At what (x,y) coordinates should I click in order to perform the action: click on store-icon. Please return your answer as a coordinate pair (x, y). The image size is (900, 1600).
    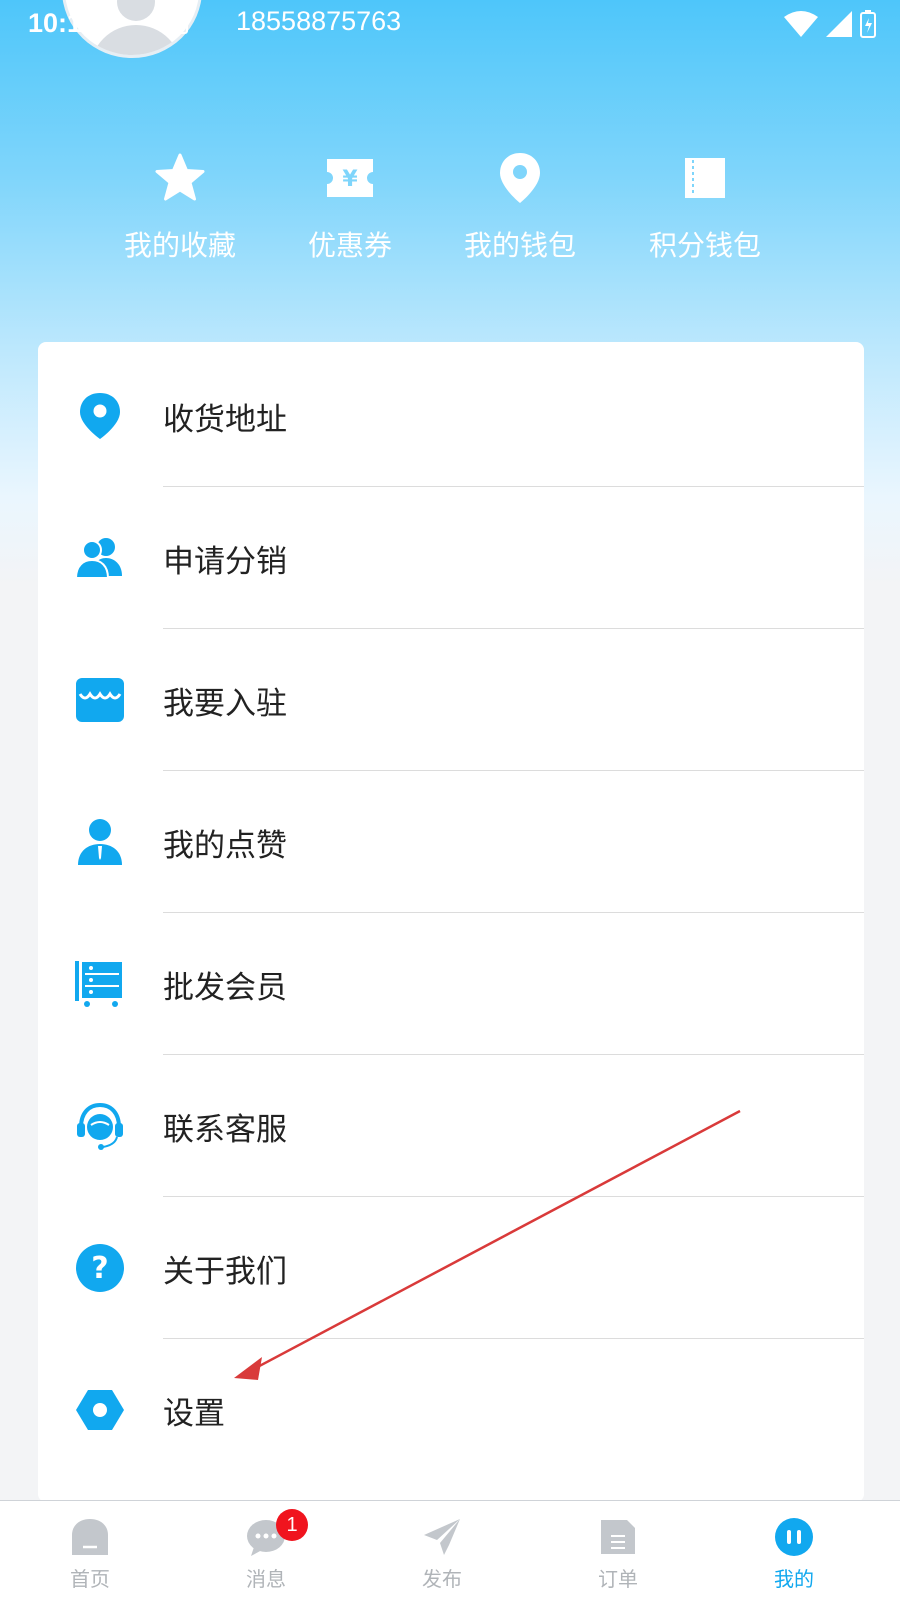
    Looking at the image, I should click on (100, 700).